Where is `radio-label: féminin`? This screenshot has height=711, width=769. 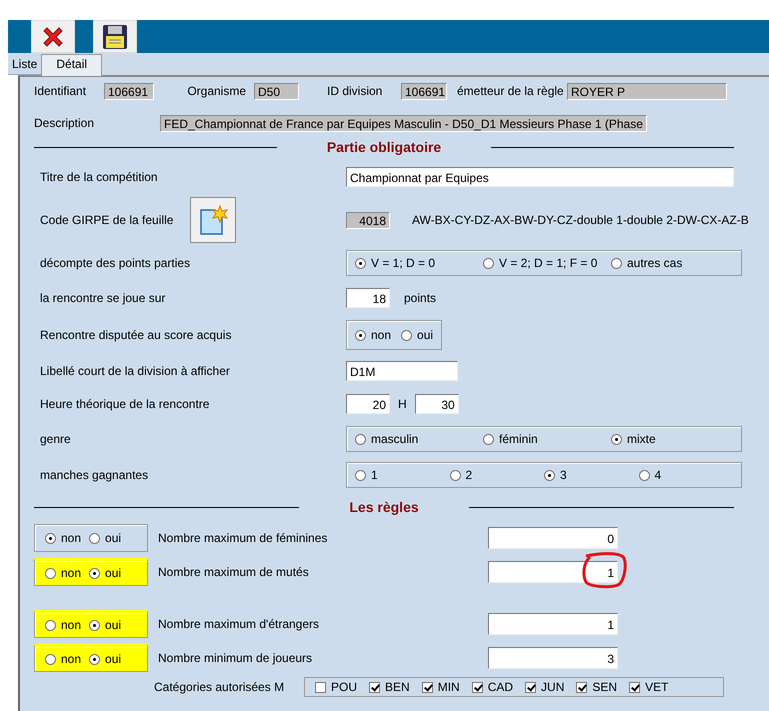 radio-label: féminin is located at coordinates (518, 439).